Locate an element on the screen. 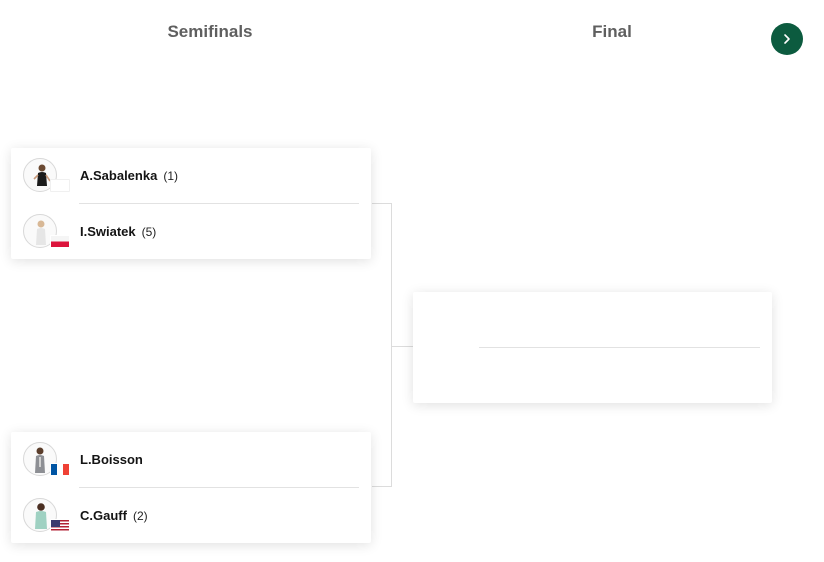 The height and width of the screenshot is (562, 824). next-round-button is located at coordinates (787, 39).